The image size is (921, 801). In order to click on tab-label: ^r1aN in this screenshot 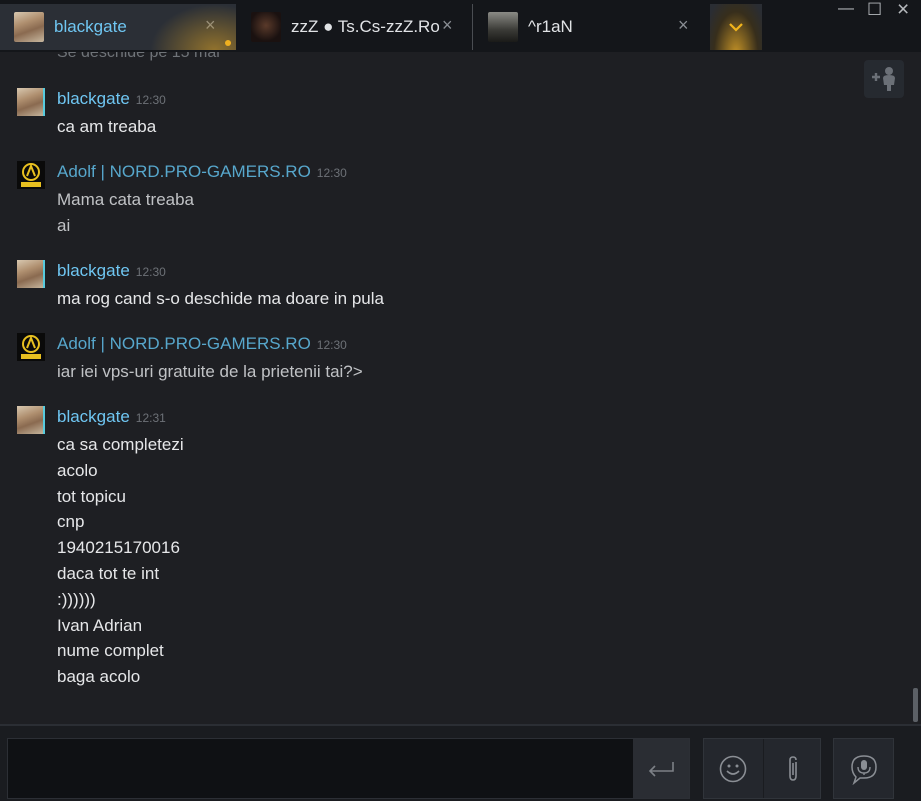, I will do `click(550, 26)`.